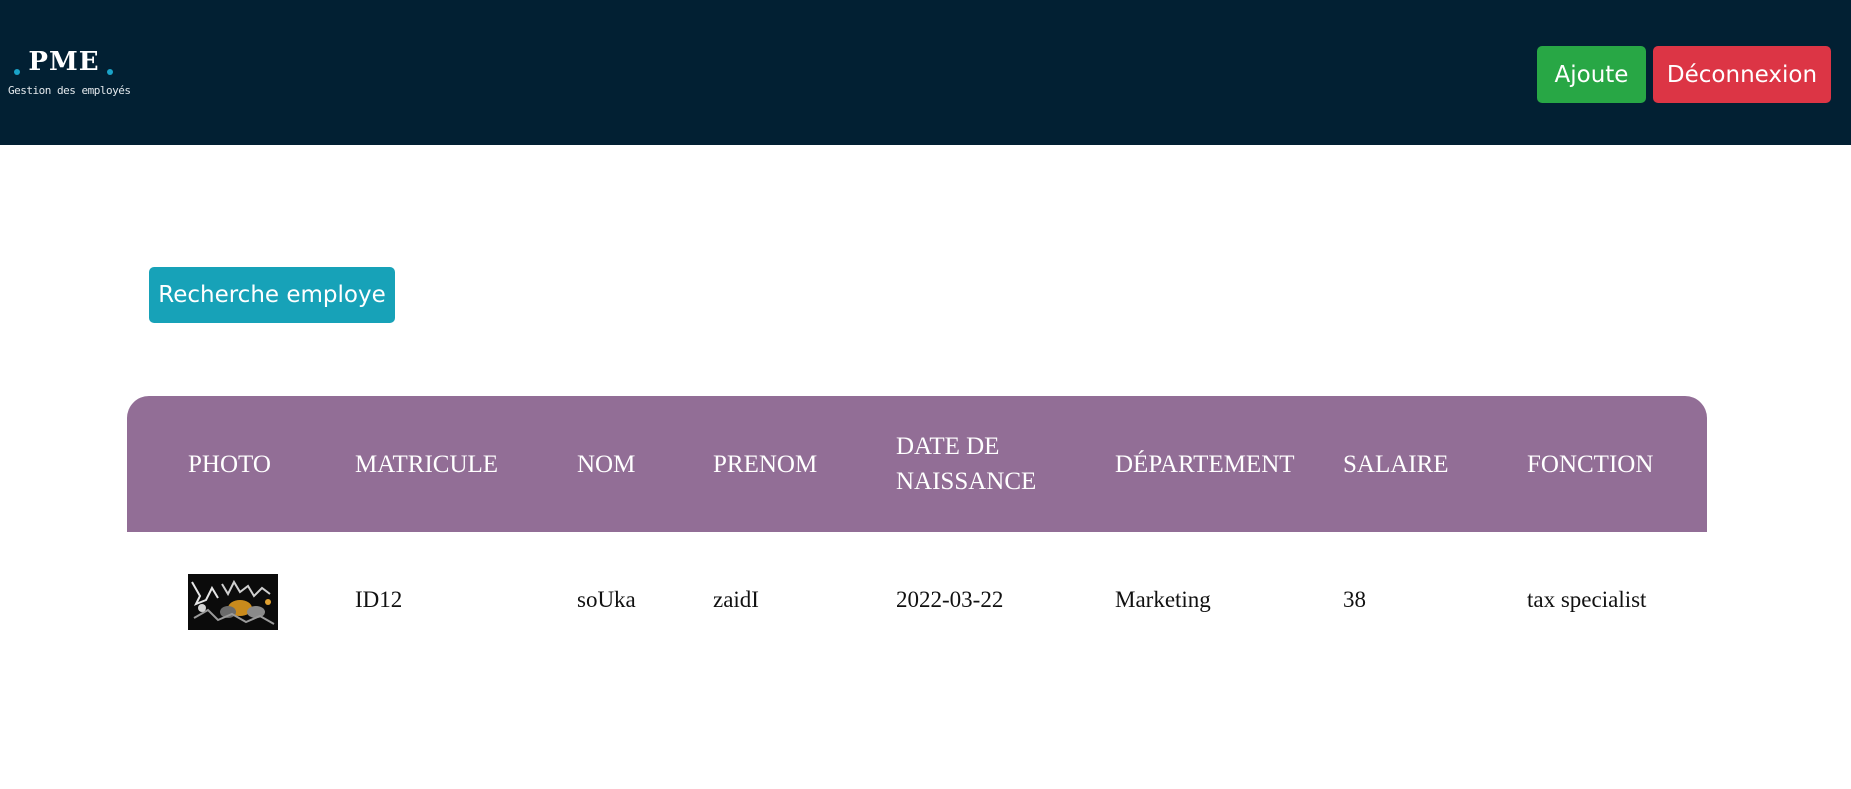 The width and height of the screenshot is (1851, 789). I want to click on employee-photo, so click(233, 602).